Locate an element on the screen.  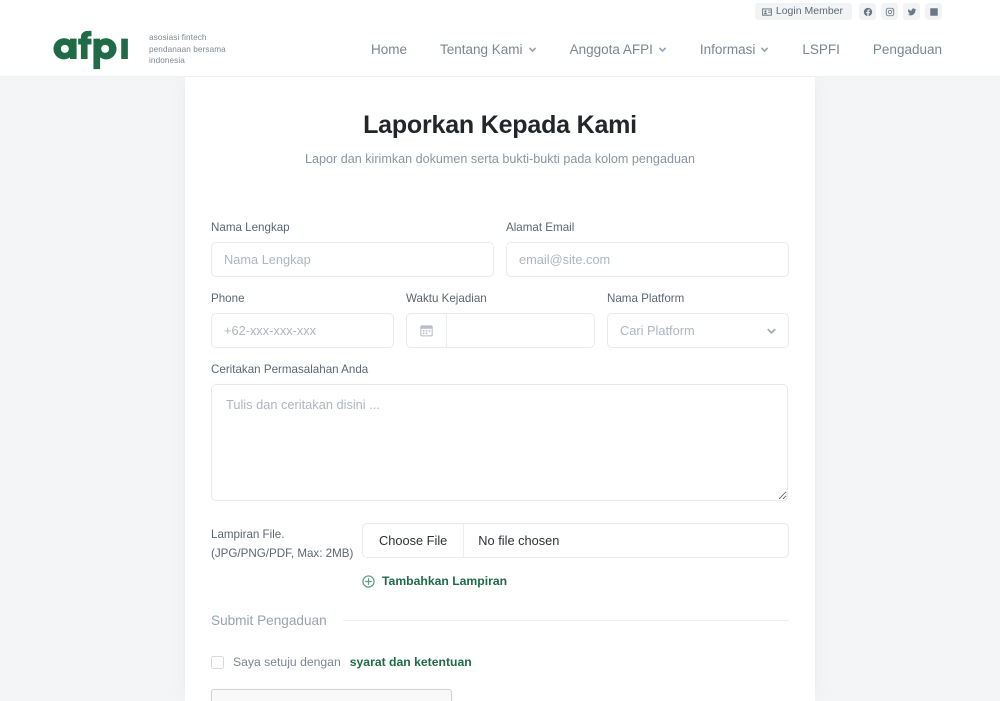
submit-section-header: Submit Pengaduan is located at coordinates (500, 620).